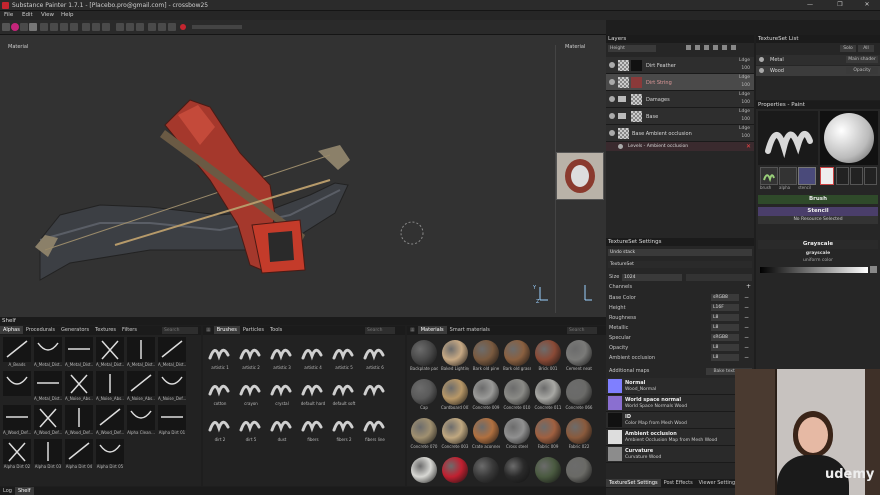 Image resolution: width=880 pixels, height=495 pixels. I want to click on menu-view: View, so click(47, 15).